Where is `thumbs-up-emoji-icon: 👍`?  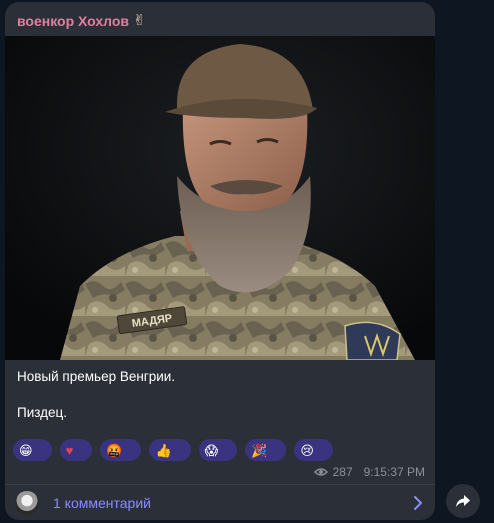 thumbs-up-emoji-icon: 👍 is located at coordinates (163, 450).